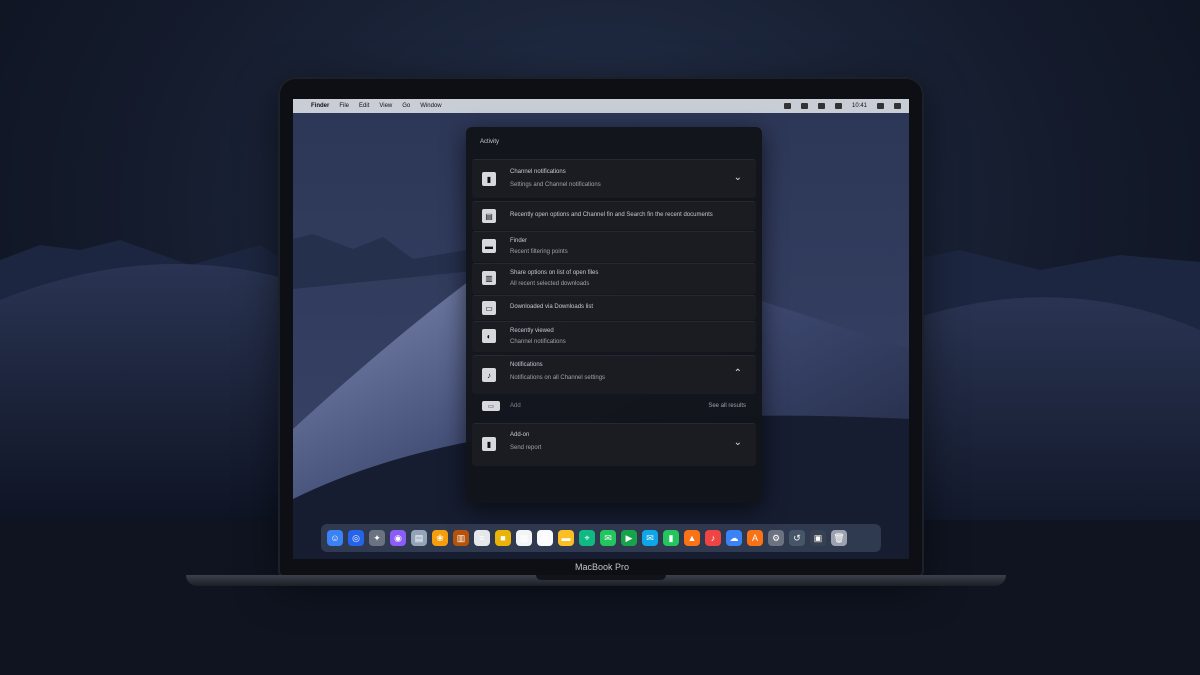  Describe the element at coordinates (490, 142) in the screenshot. I see `panel-title: Activity` at that location.